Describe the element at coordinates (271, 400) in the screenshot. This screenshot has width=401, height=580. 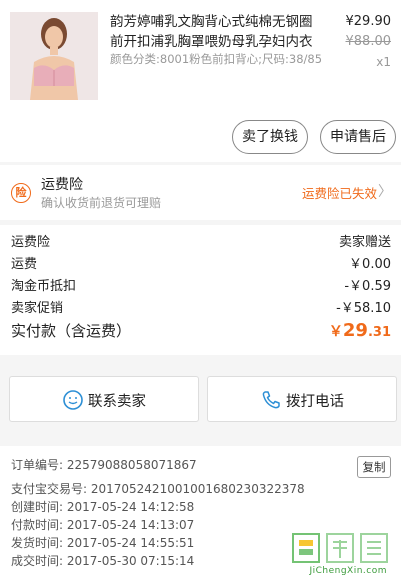
I see `phone-icon` at that location.